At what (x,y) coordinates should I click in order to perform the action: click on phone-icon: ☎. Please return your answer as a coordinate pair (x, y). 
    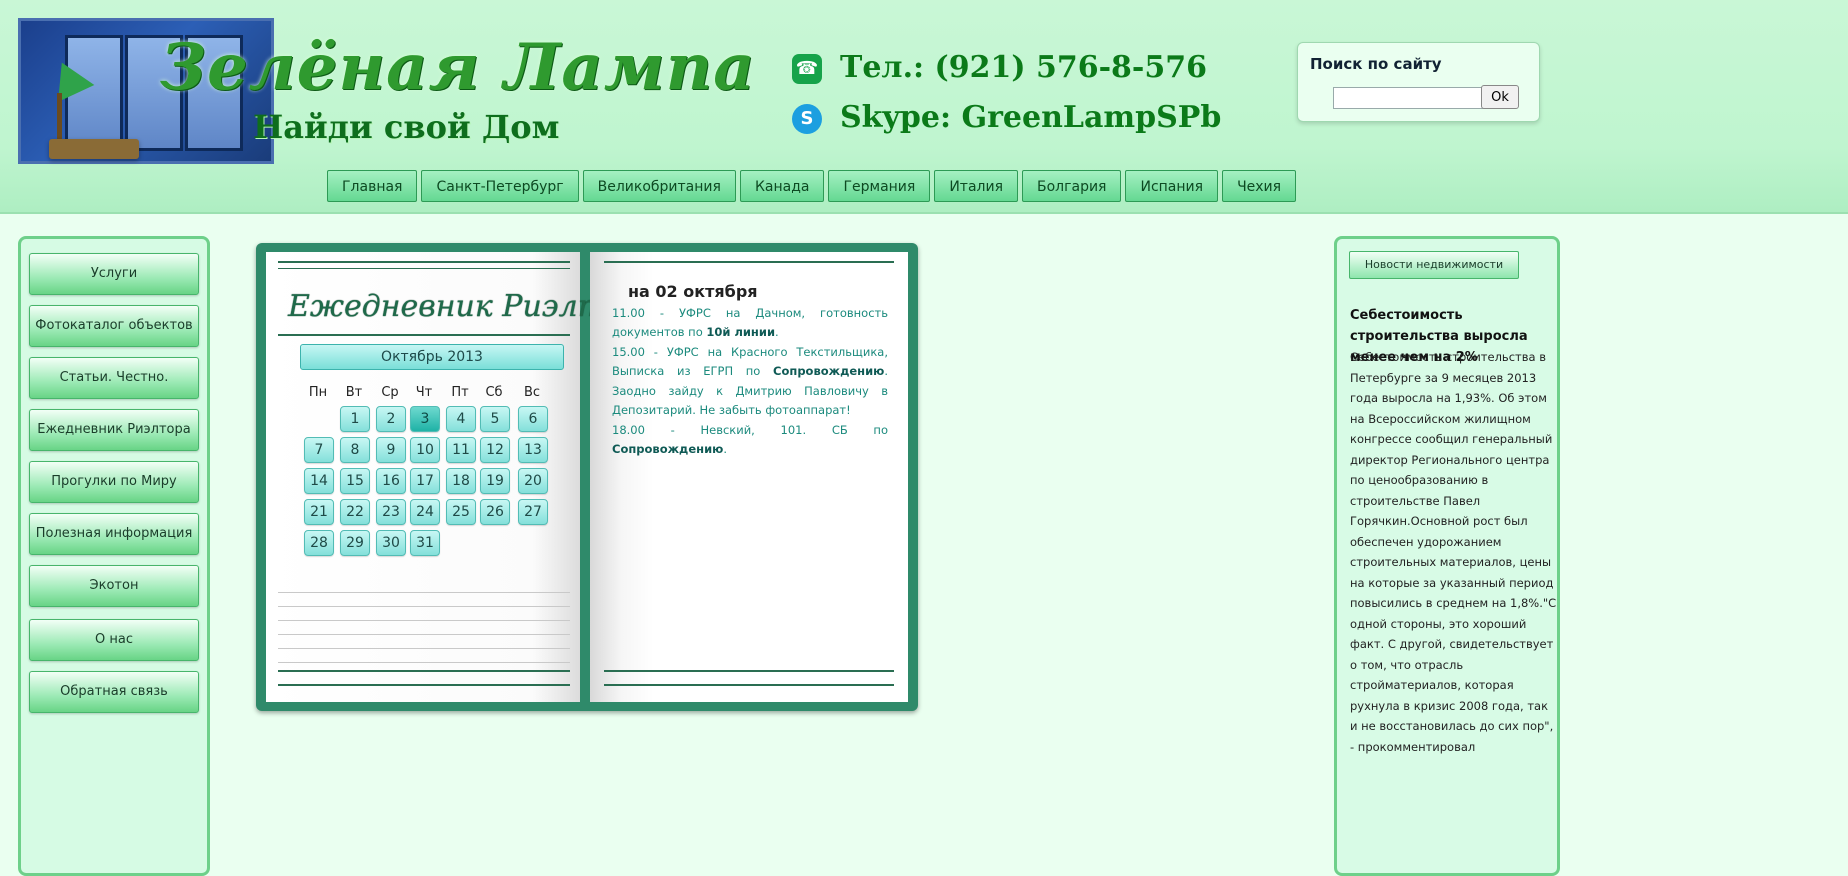
    Looking at the image, I should click on (807, 69).